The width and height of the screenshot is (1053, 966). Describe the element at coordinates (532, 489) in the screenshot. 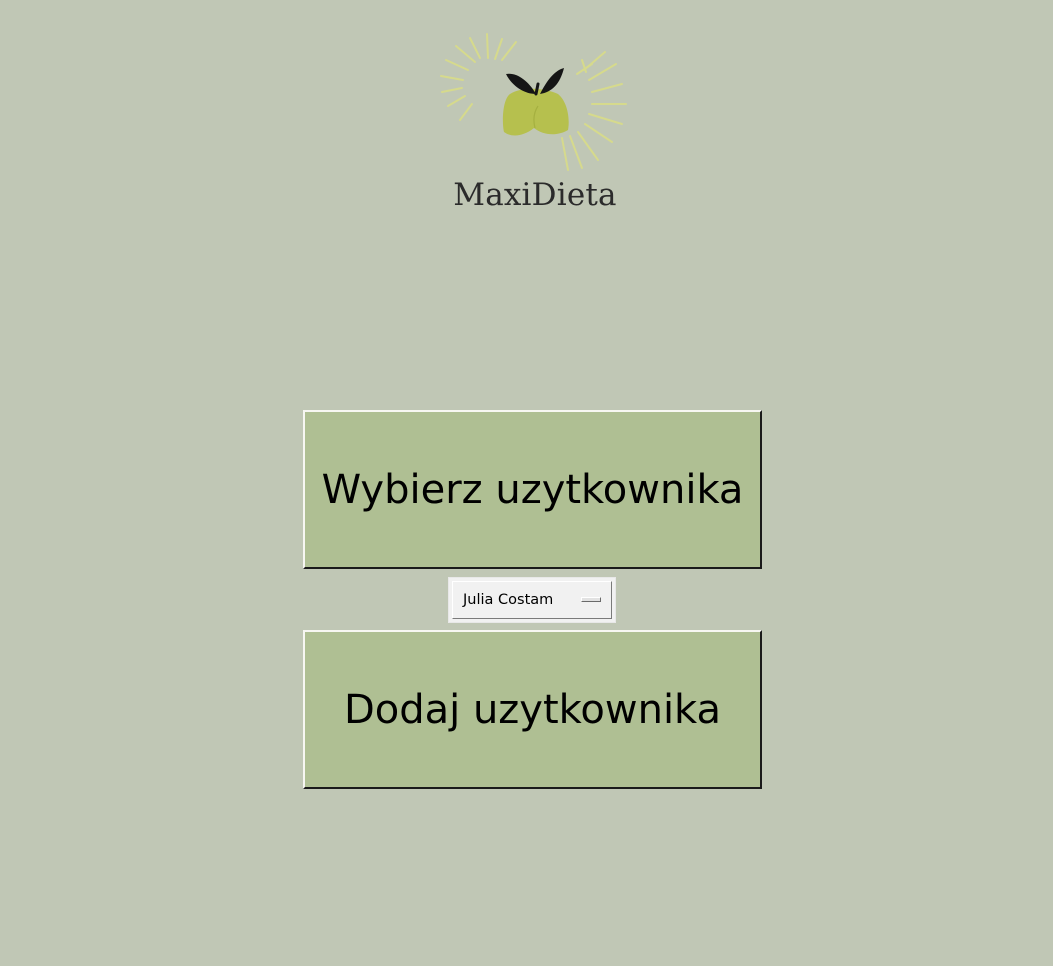

I see `select-user-button: Wybierz uzytkownika` at that location.